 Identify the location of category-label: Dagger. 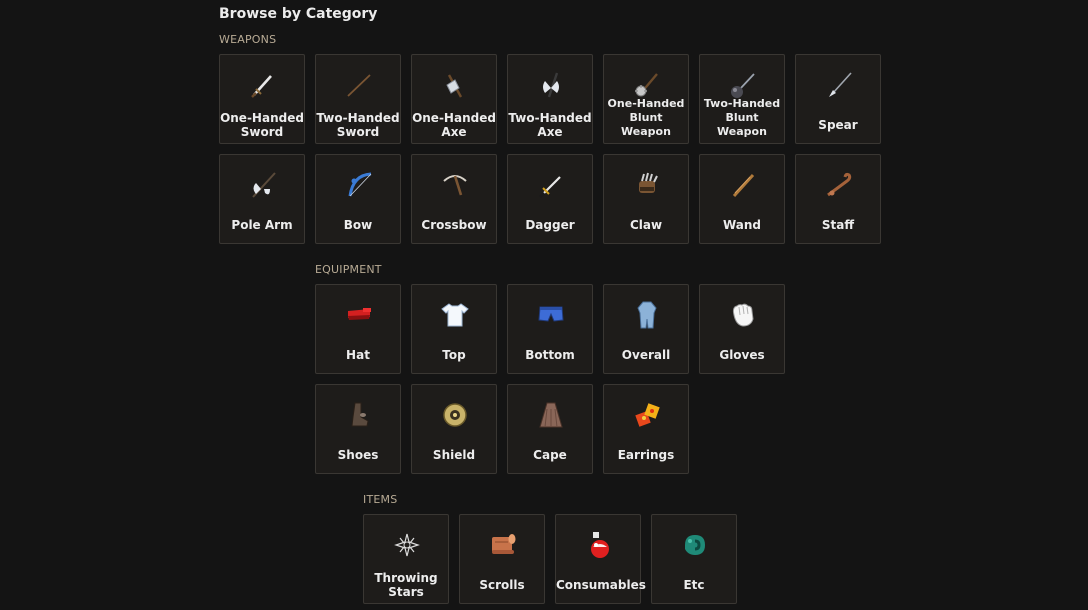
(550, 225).